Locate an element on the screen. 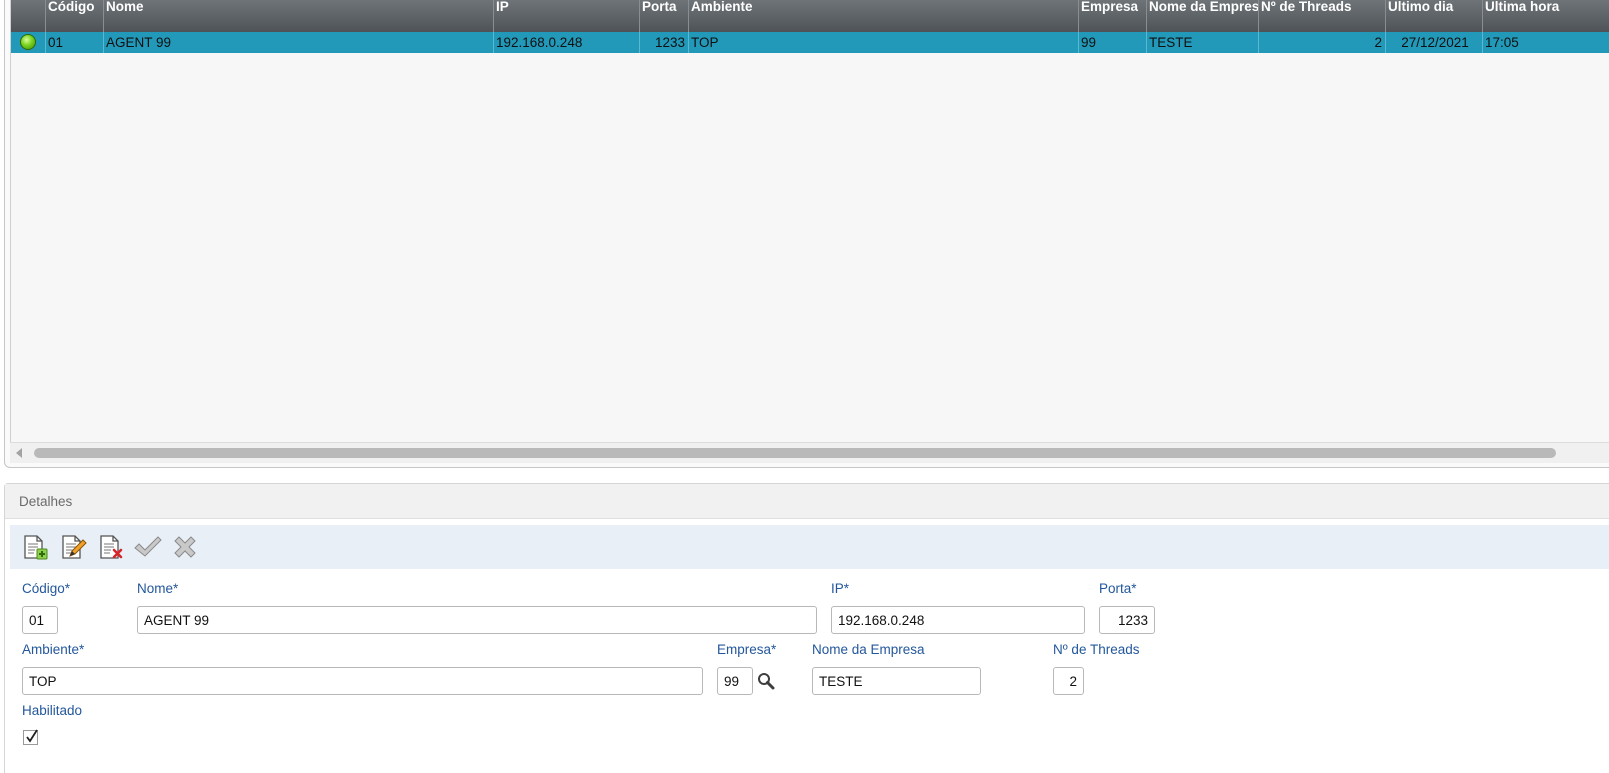  ip-label: IP* is located at coordinates (840, 588).